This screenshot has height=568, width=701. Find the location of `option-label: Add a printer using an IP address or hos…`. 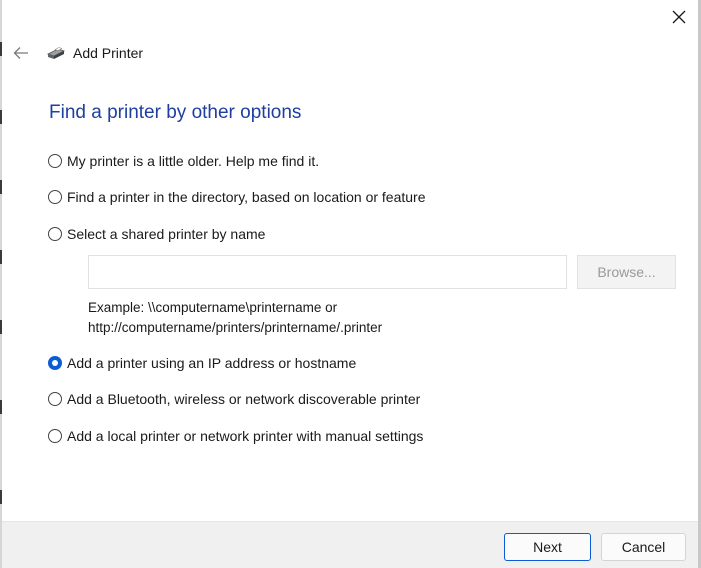

option-label: Add a printer using an IP address or hos… is located at coordinates (212, 363).